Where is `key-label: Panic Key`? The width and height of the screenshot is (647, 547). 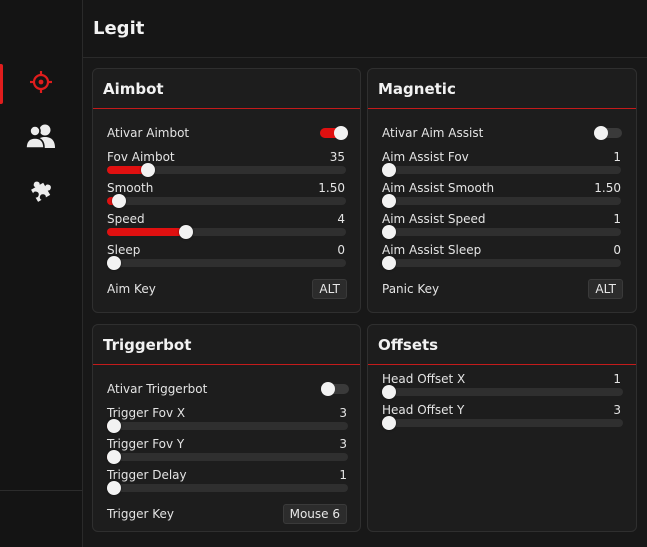 key-label: Panic Key is located at coordinates (411, 289).